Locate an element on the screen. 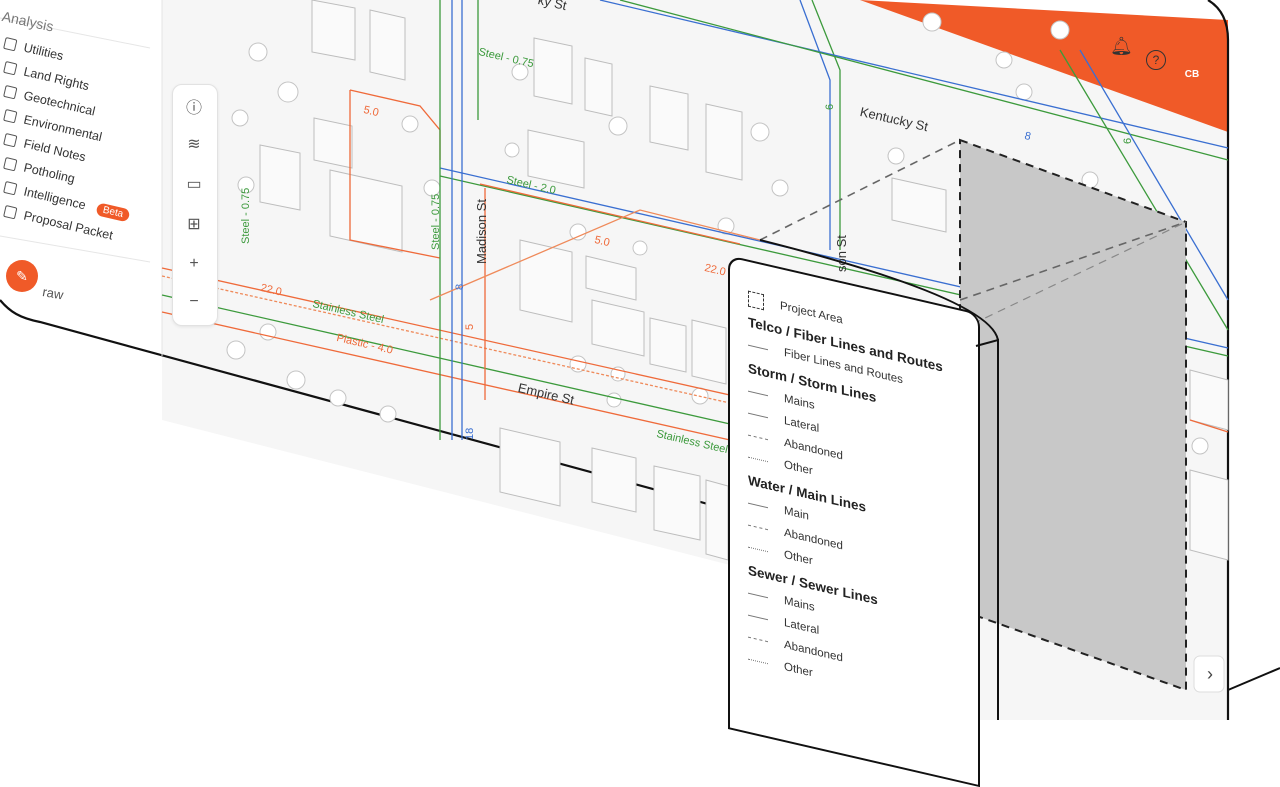  avatar: CB is located at coordinates (1192, 74).